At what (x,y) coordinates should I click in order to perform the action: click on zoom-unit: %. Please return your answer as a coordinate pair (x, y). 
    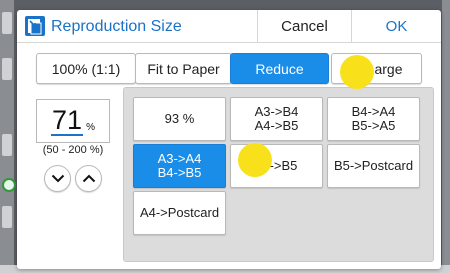
    Looking at the image, I should click on (90, 127).